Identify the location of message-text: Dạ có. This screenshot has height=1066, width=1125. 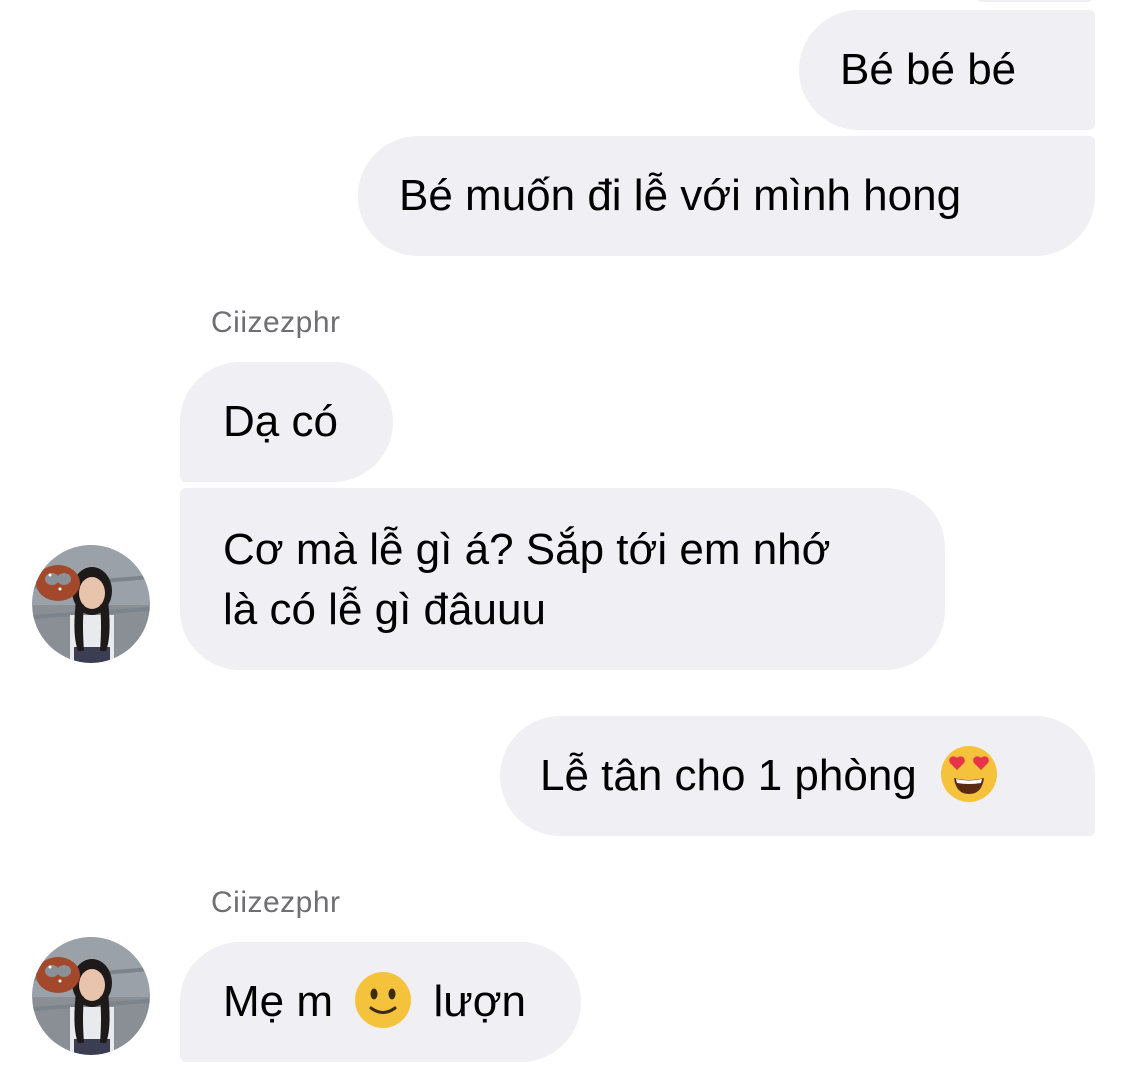
(280, 421).